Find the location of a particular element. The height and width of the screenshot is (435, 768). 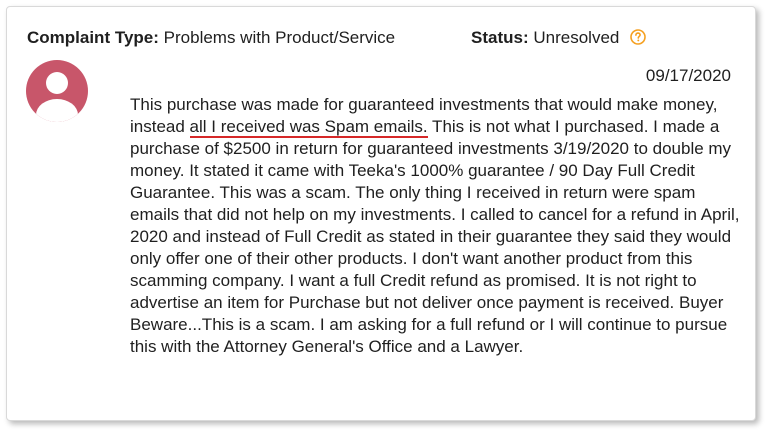

question-circle-icon is located at coordinates (638, 36).